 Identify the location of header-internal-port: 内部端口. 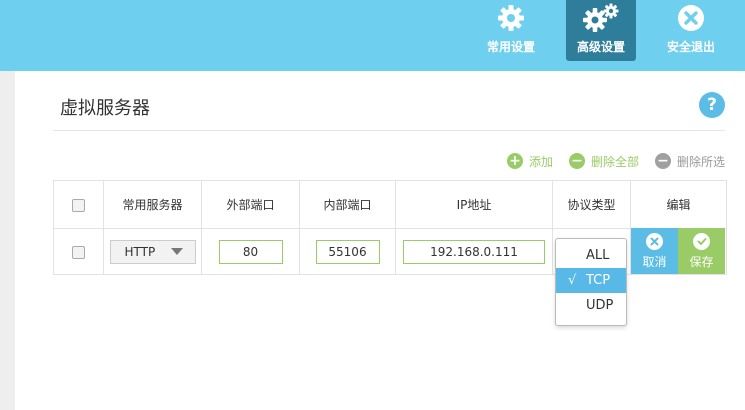
(347, 204).